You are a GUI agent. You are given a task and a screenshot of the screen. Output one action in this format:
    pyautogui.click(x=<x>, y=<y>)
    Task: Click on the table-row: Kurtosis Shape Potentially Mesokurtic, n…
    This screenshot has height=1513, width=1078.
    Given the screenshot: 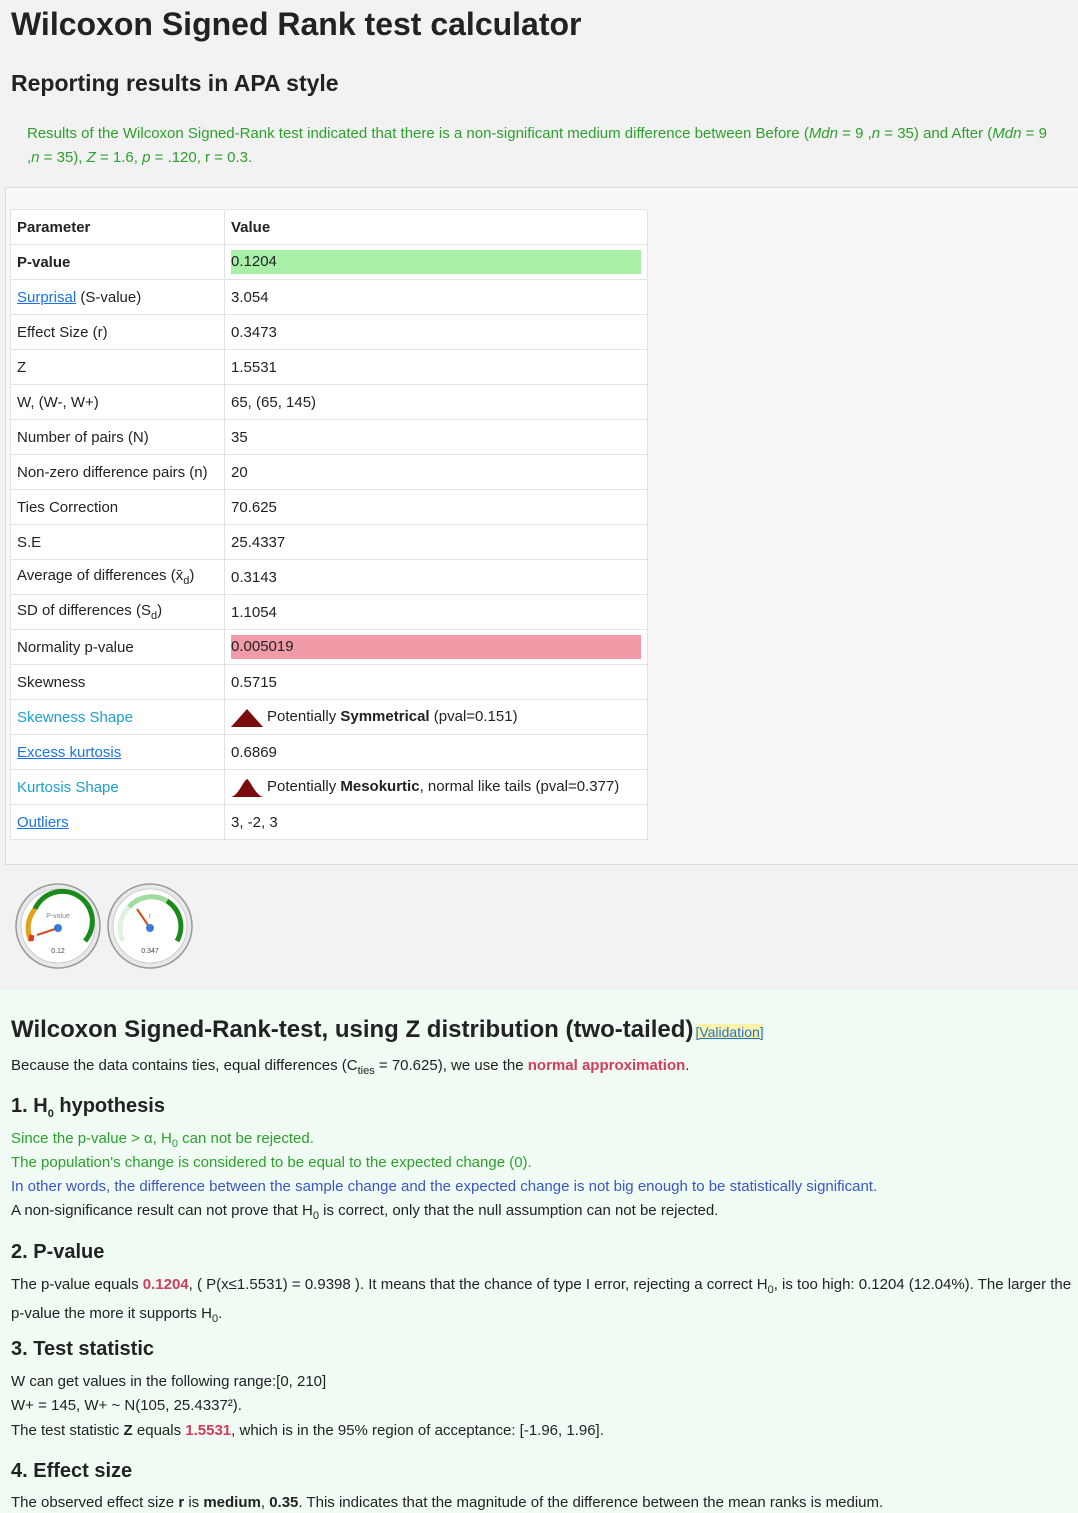 What is the action you would take?
    pyautogui.click(x=329, y=787)
    